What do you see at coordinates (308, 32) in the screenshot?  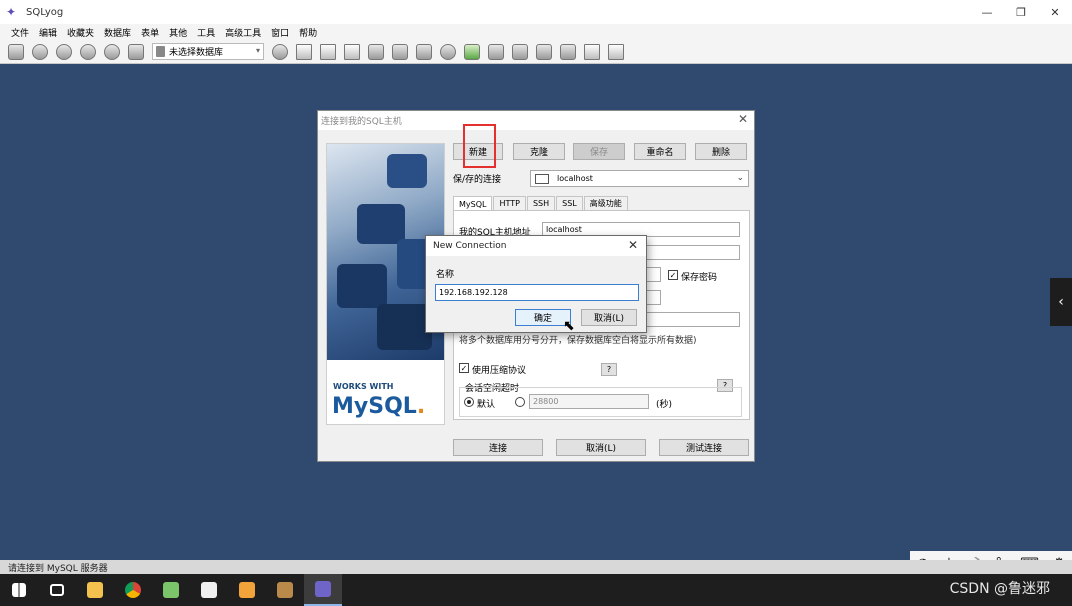 I see `menu-help: 帮助` at bounding box center [308, 32].